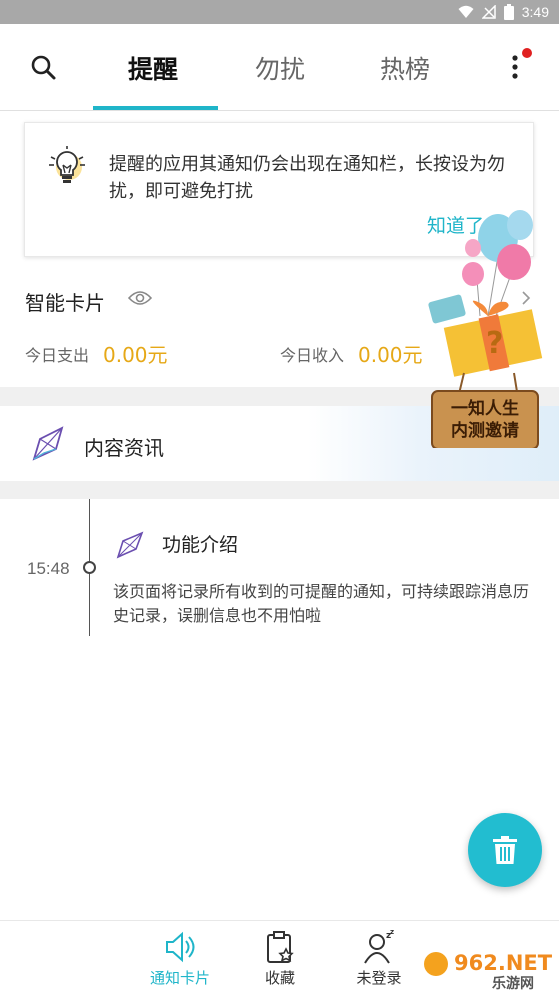  What do you see at coordinates (503, 963) in the screenshot?
I see `watermark-brand: 962.NET` at bounding box center [503, 963].